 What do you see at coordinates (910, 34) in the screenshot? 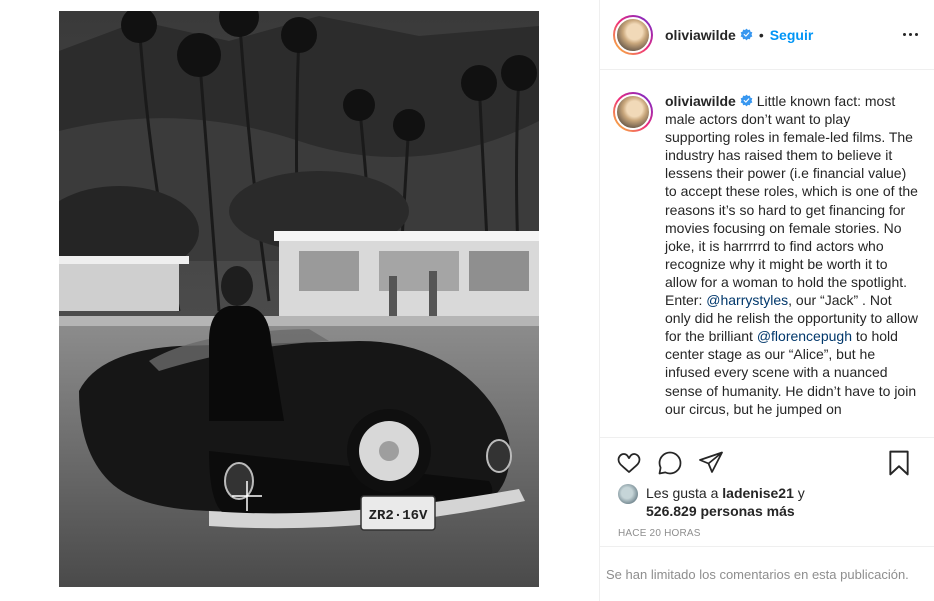
I see `more-options-icon` at bounding box center [910, 34].